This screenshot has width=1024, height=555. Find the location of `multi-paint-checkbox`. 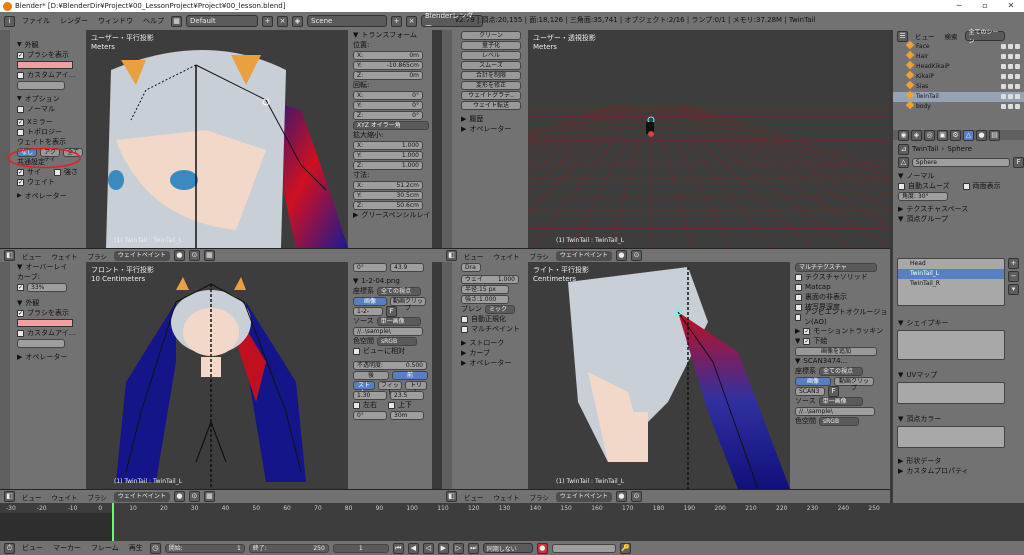

multi-paint-checkbox is located at coordinates (464, 329).